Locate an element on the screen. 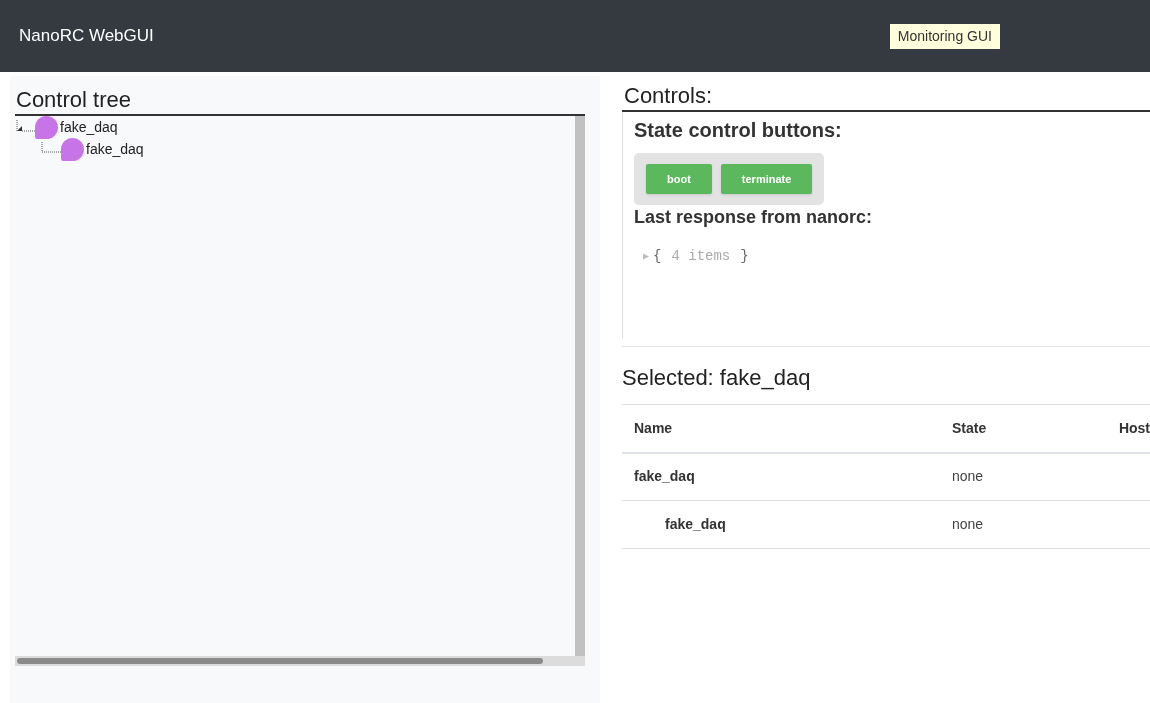  column-header: Host is located at coordinates (1131, 428).